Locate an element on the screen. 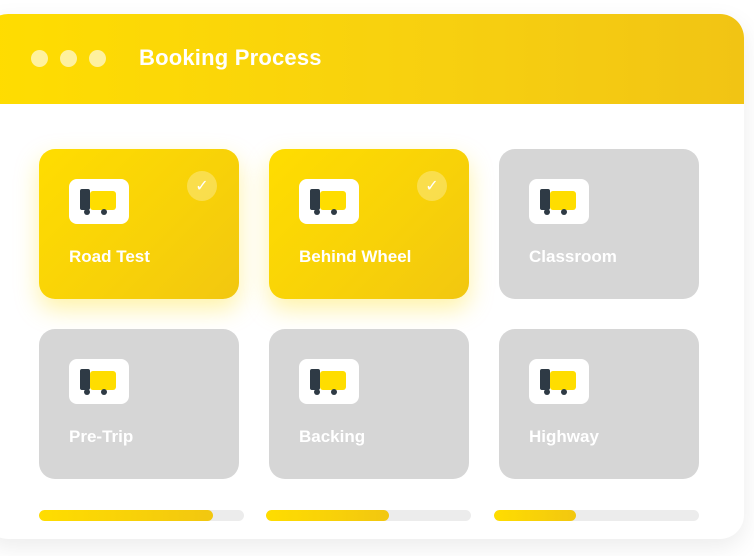  card-highway: Highway is located at coordinates (599, 404).